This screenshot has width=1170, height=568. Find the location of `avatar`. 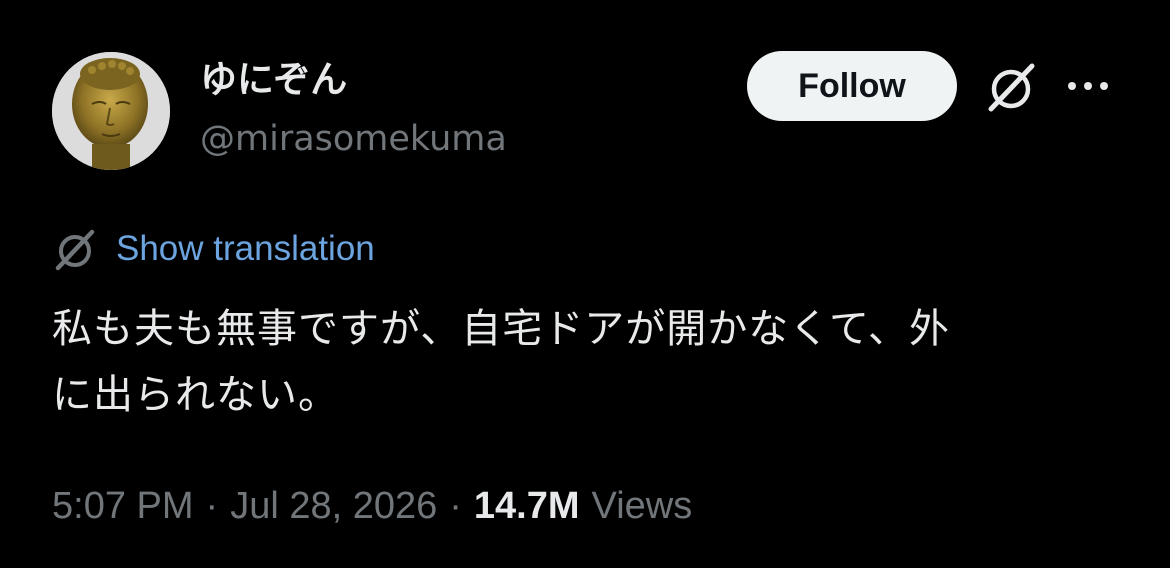

avatar is located at coordinates (111, 111).